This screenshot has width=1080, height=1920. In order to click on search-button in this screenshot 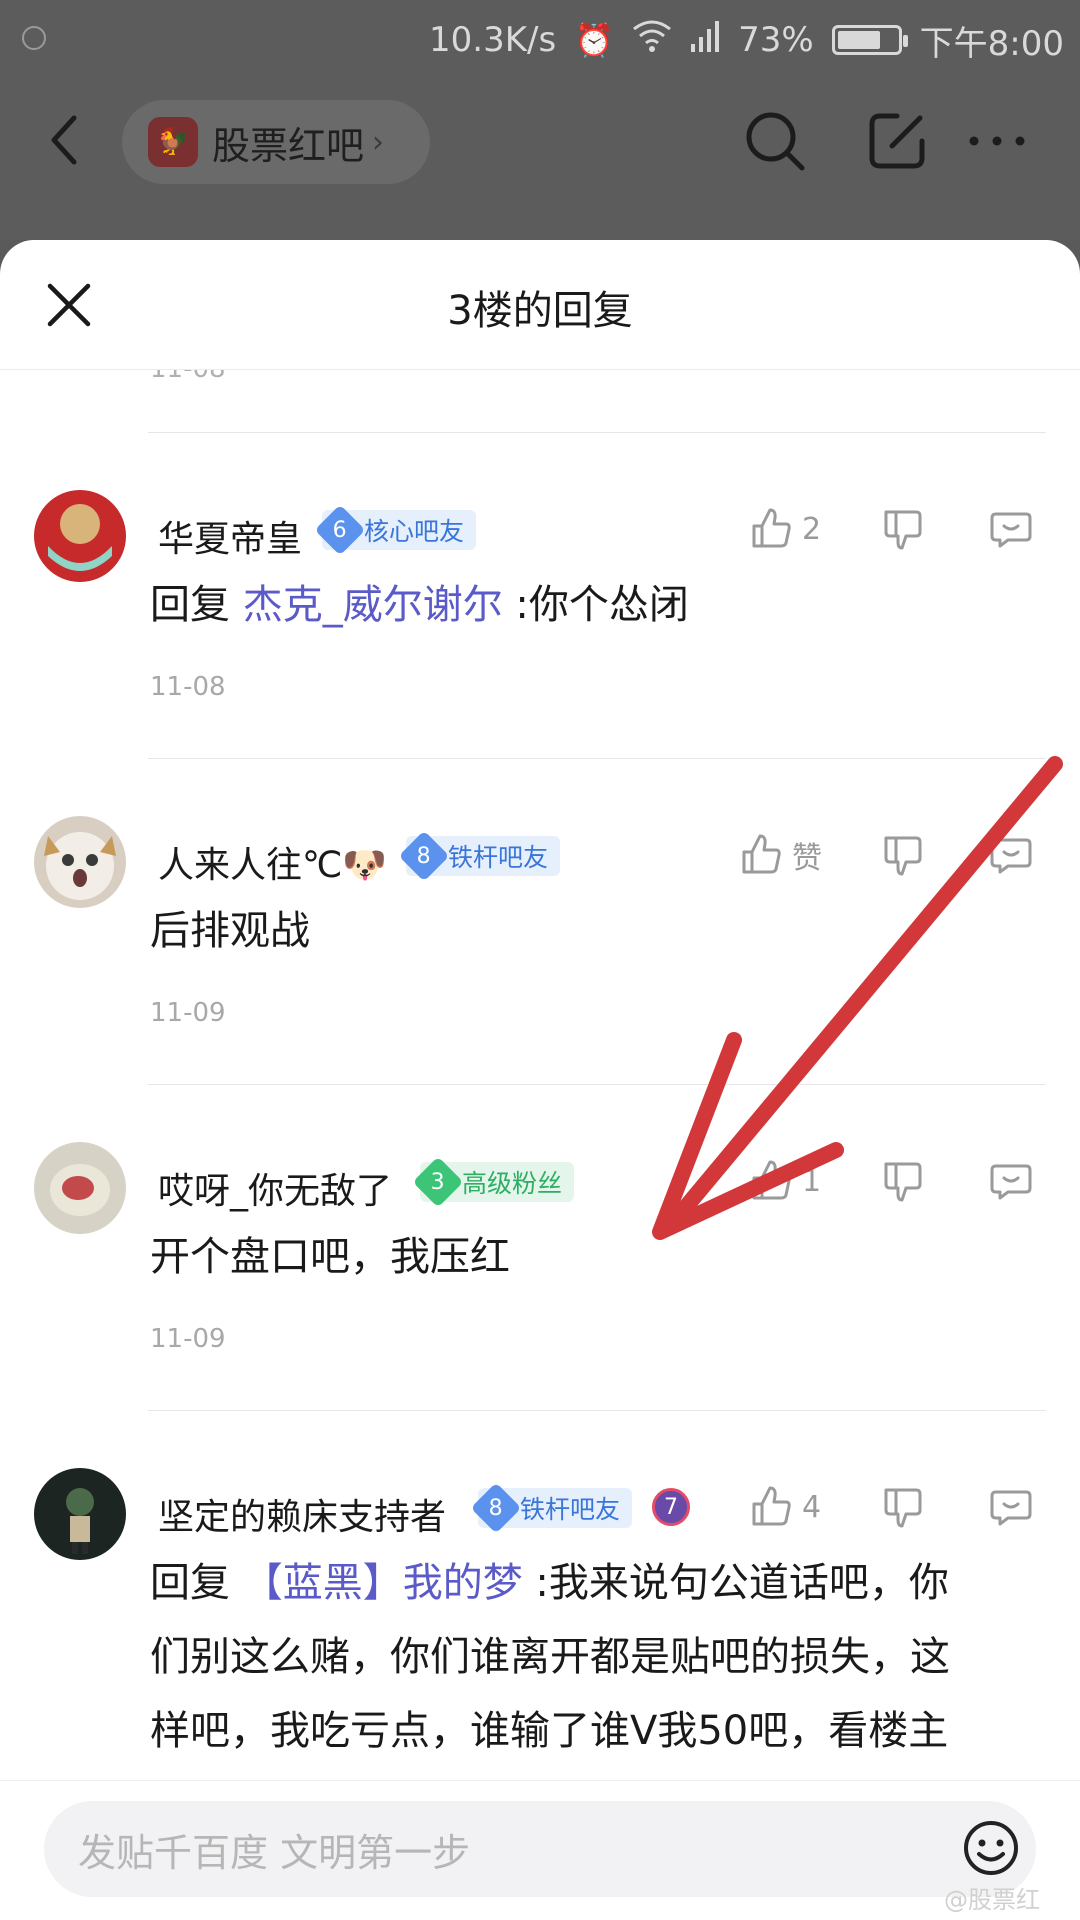, I will do `click(775, 141)`.